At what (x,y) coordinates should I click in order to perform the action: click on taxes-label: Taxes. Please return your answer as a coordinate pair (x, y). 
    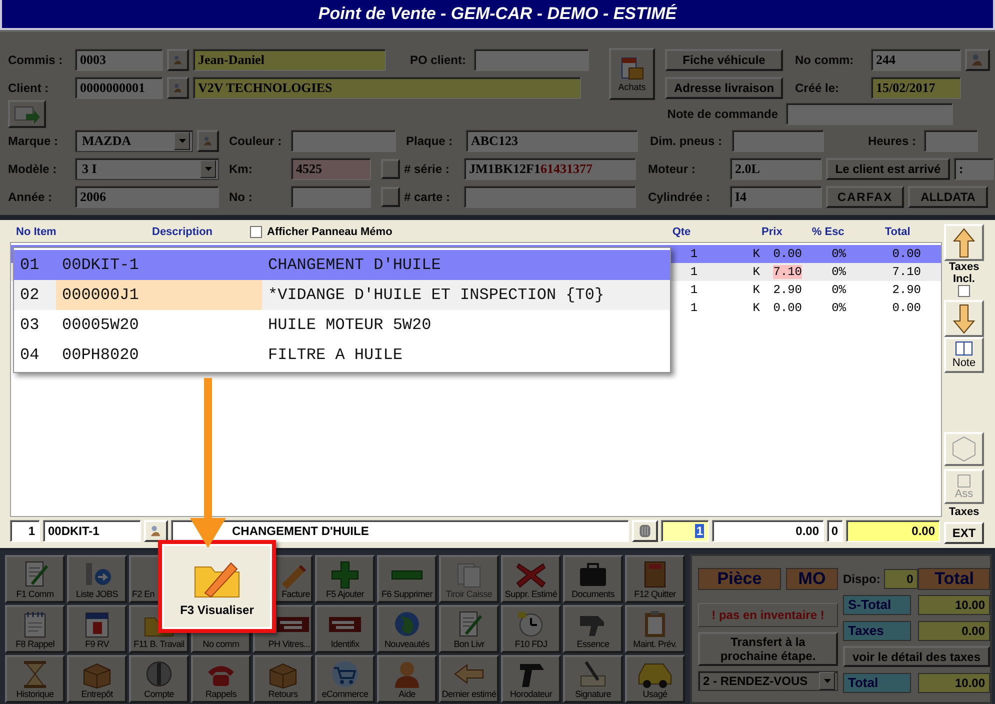
    Looking at the image, I should click on (964, 512).